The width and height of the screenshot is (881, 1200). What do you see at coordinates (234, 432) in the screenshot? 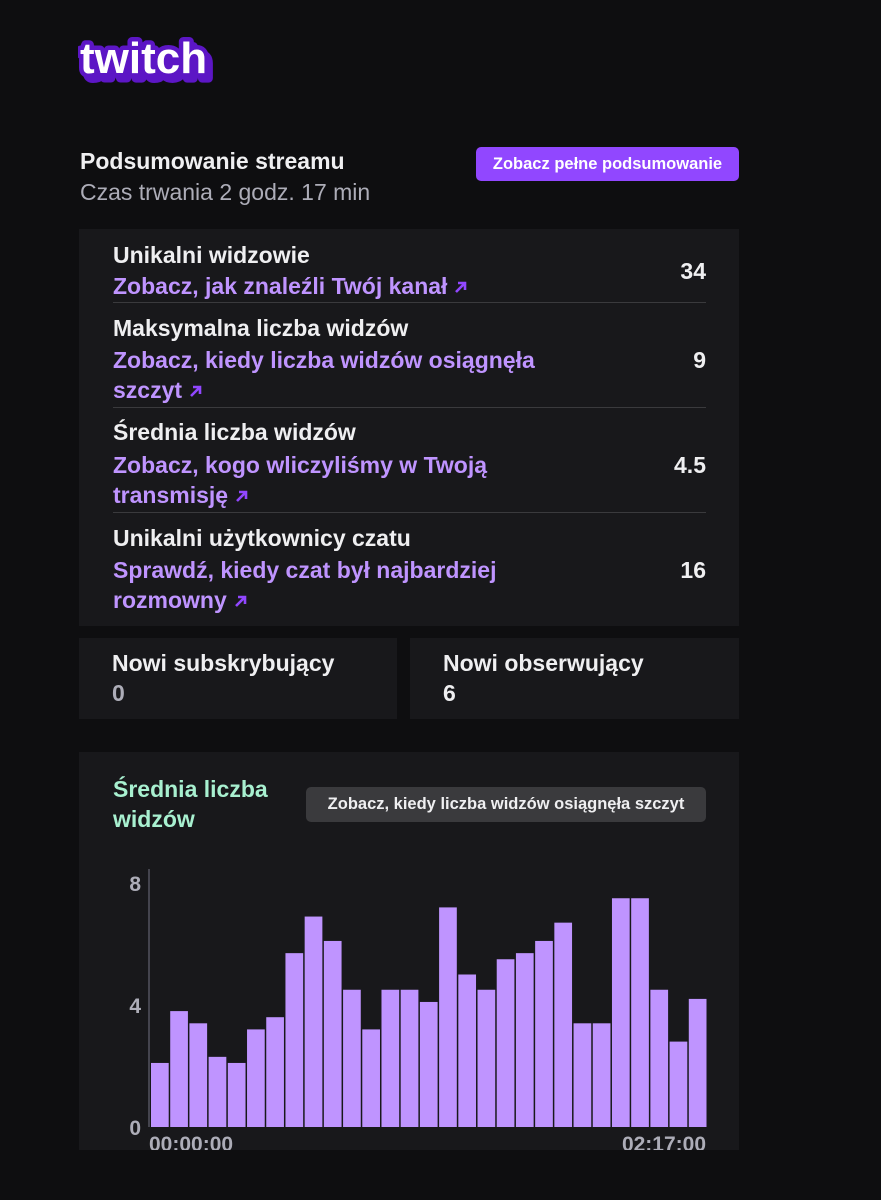
I see `stat-label: Średnia liczba widzów` at bounding box center [234, 432].